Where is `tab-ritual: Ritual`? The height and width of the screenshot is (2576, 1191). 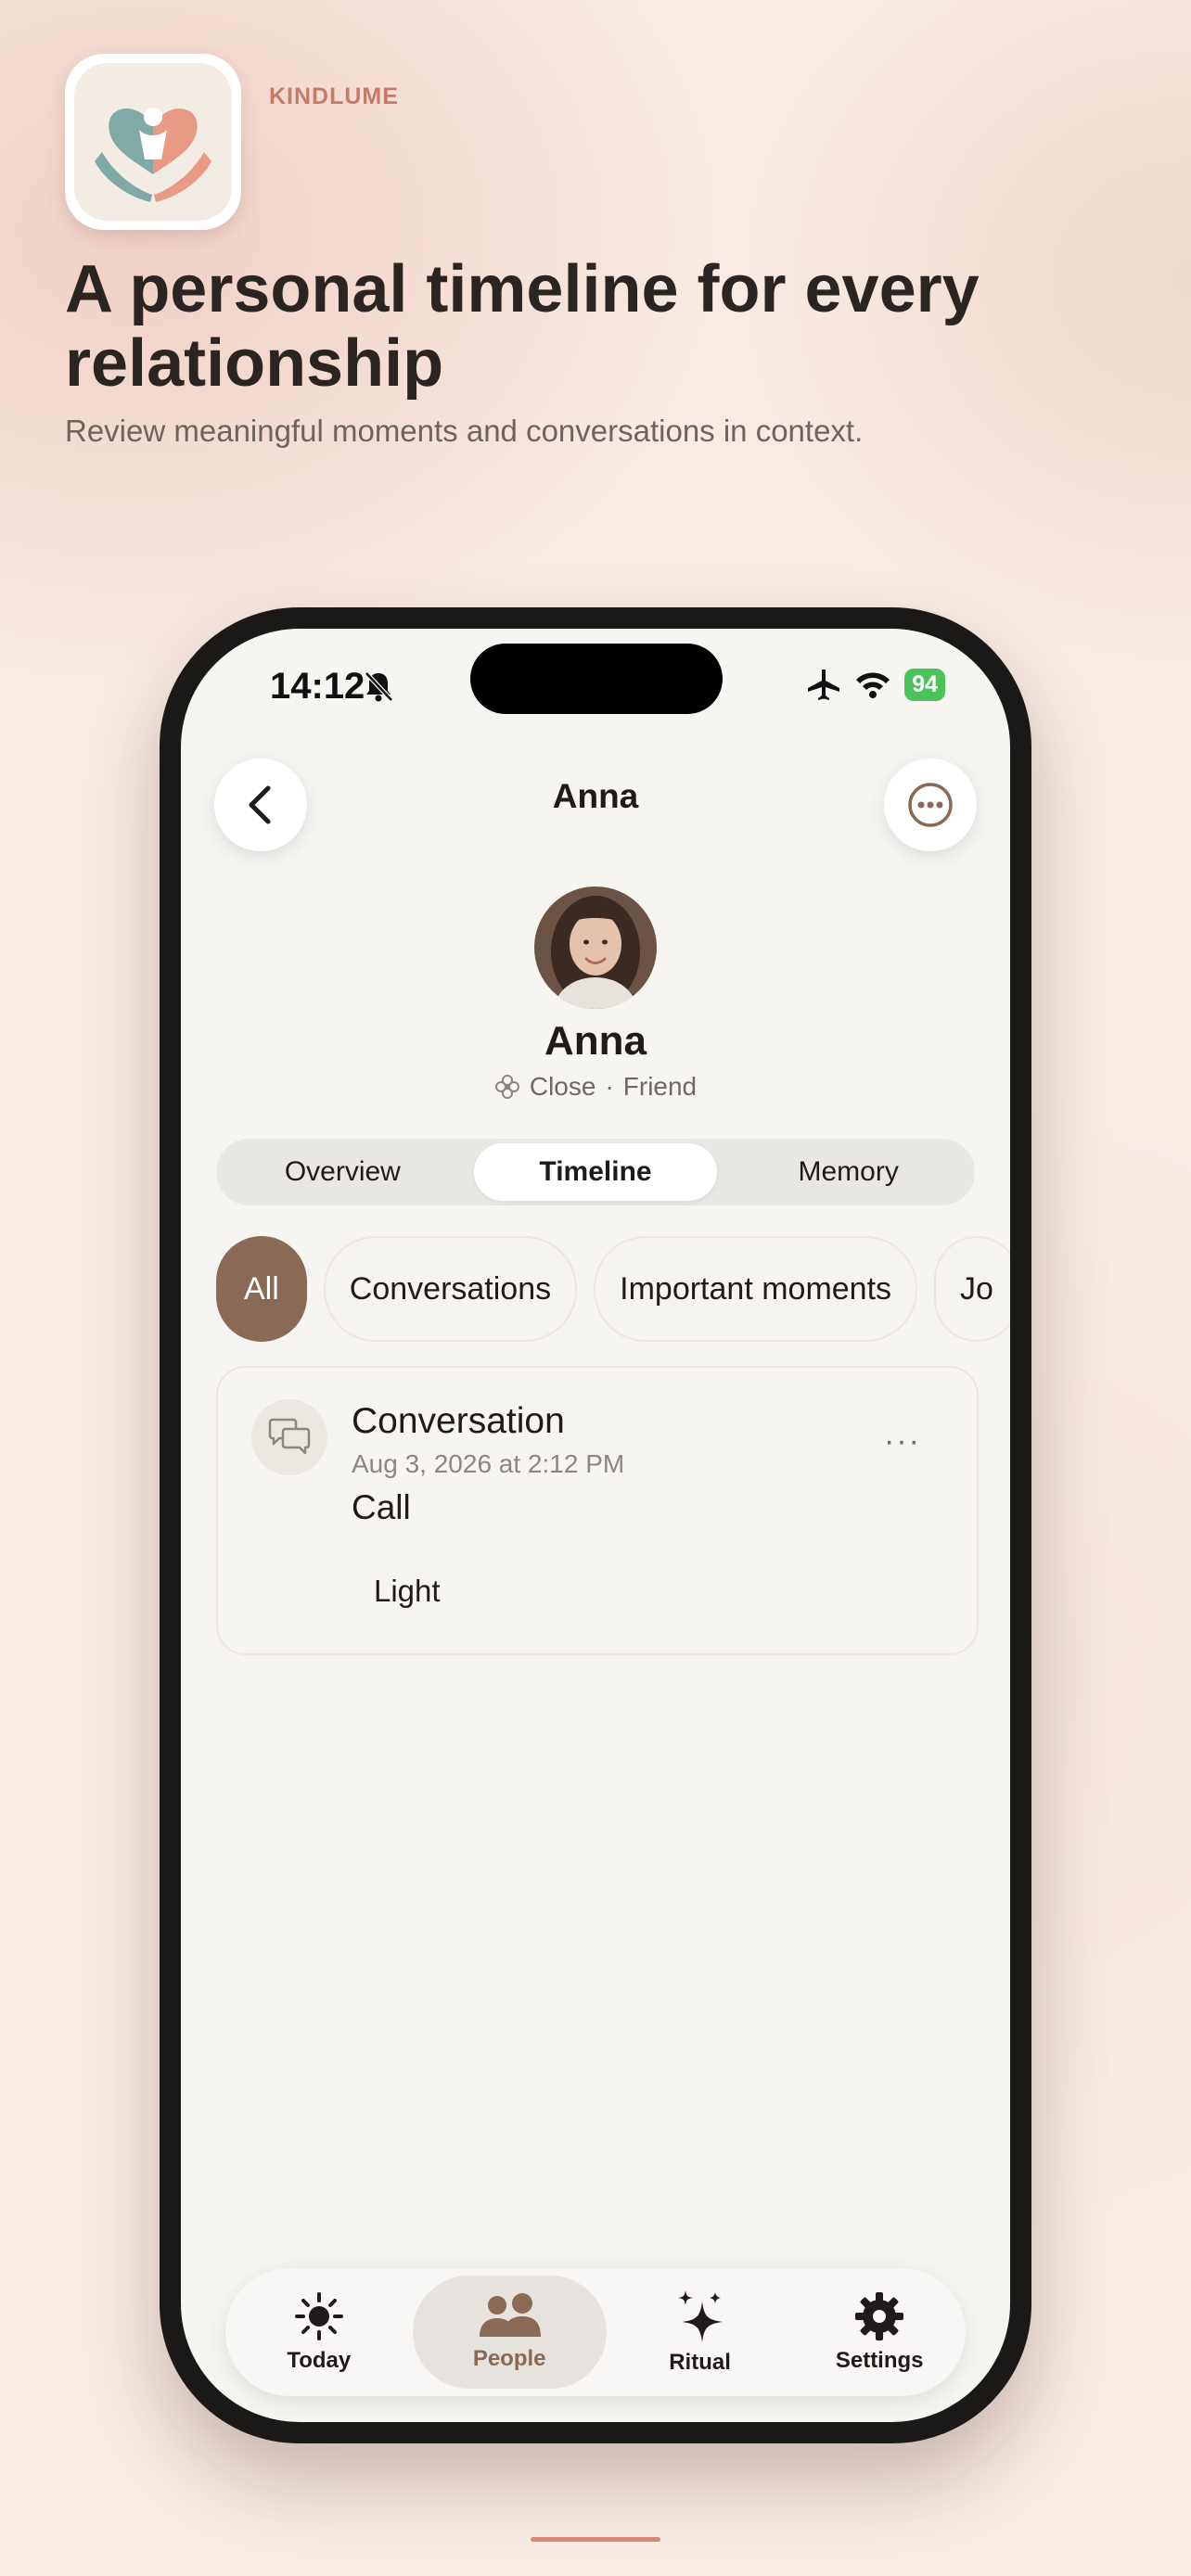
tab-ritual: Ritual is located at coordinates (701, 2332).